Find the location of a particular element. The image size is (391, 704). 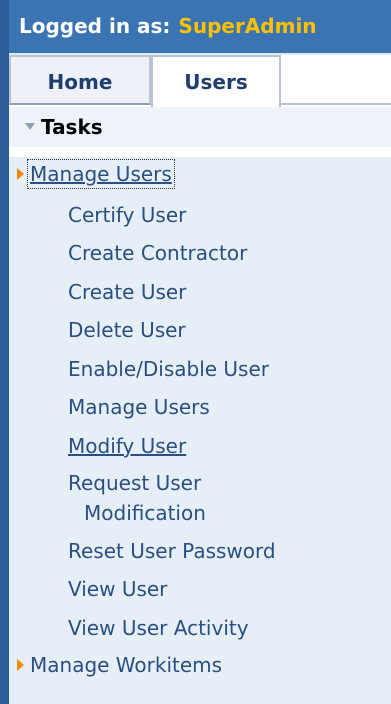

group-manage-users-label: Manage Users is located at coordinates (101, 174).